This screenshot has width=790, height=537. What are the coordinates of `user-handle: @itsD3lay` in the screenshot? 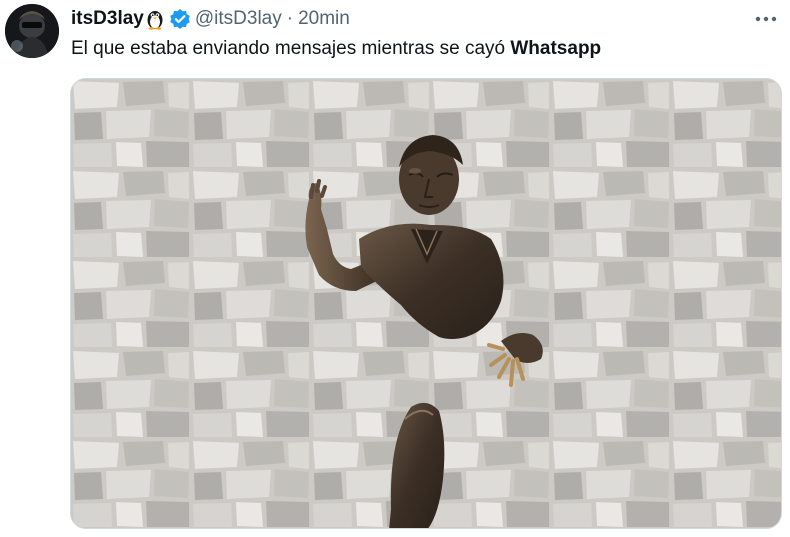 It's located at (238, 19).